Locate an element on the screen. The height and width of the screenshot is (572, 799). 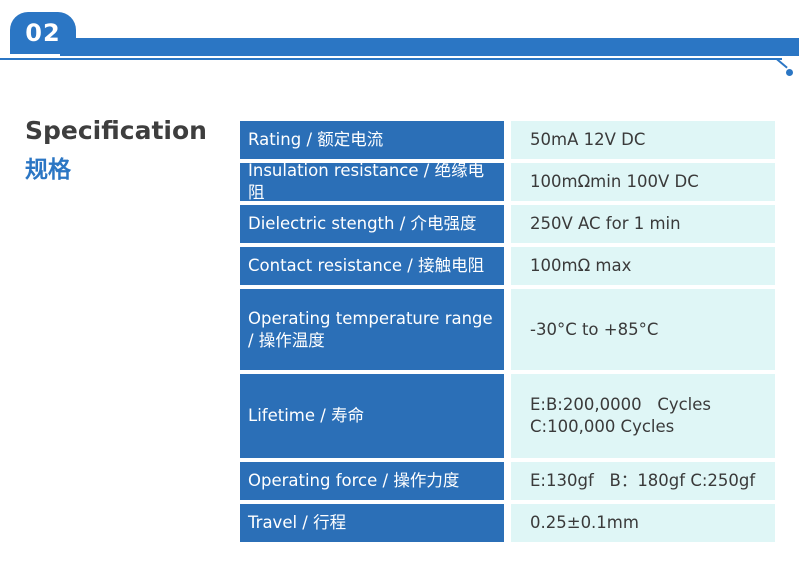
spec-label: Dielectric stength / 介电强度 is located at coordinates (372, 224).